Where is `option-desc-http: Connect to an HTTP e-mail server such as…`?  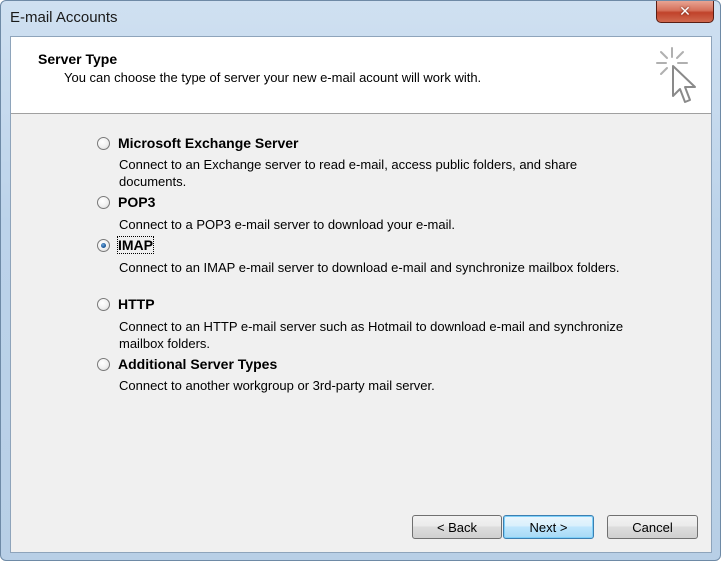 option-desc-http: Connect to an HTTP e-mail server such as… is located at coordinates (371, 335).